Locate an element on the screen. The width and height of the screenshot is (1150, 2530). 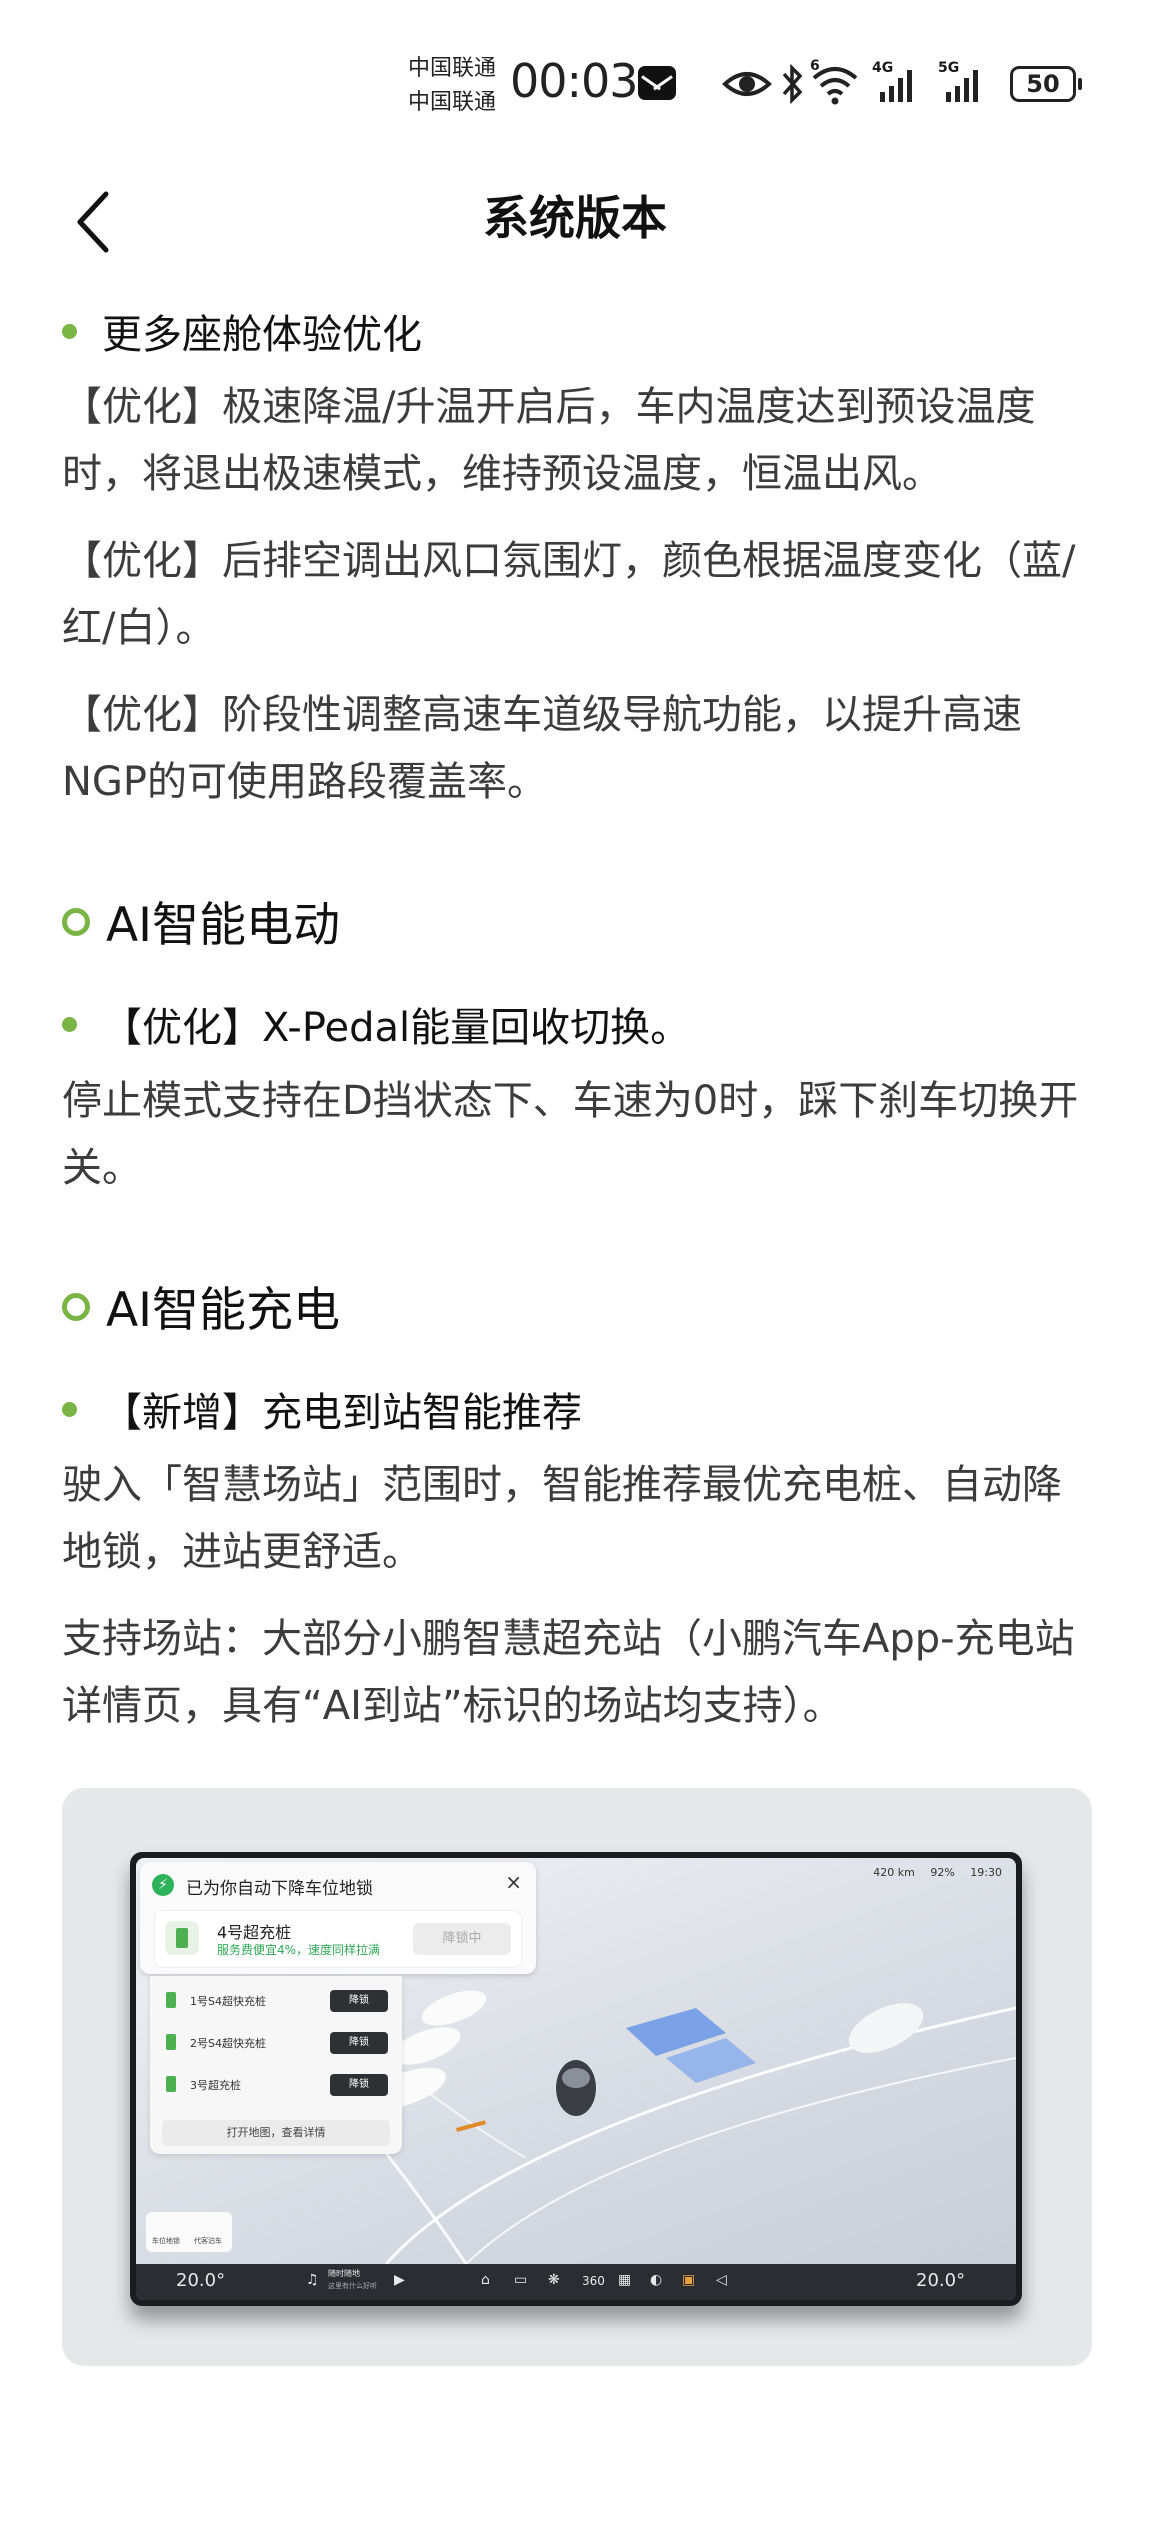
temp-left: 20.0° is located at coordinates (200, 2280).